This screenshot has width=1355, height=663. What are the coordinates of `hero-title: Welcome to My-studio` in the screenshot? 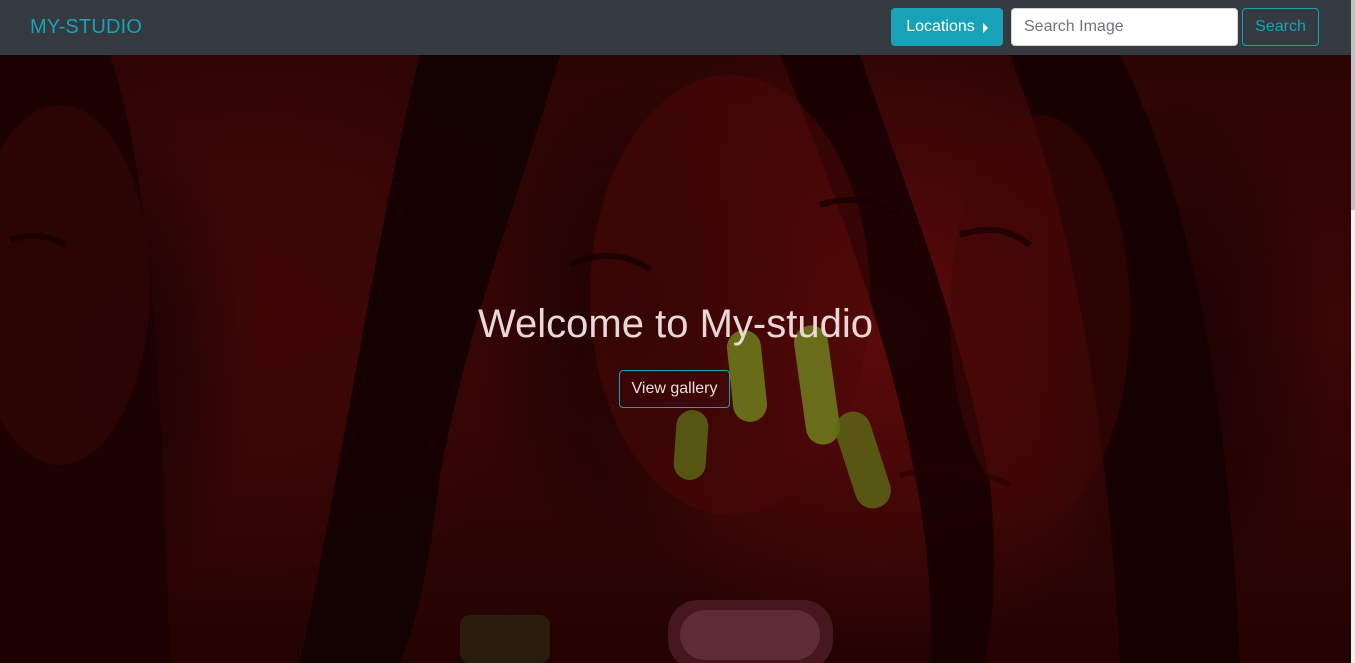 It's located at (675, 324).